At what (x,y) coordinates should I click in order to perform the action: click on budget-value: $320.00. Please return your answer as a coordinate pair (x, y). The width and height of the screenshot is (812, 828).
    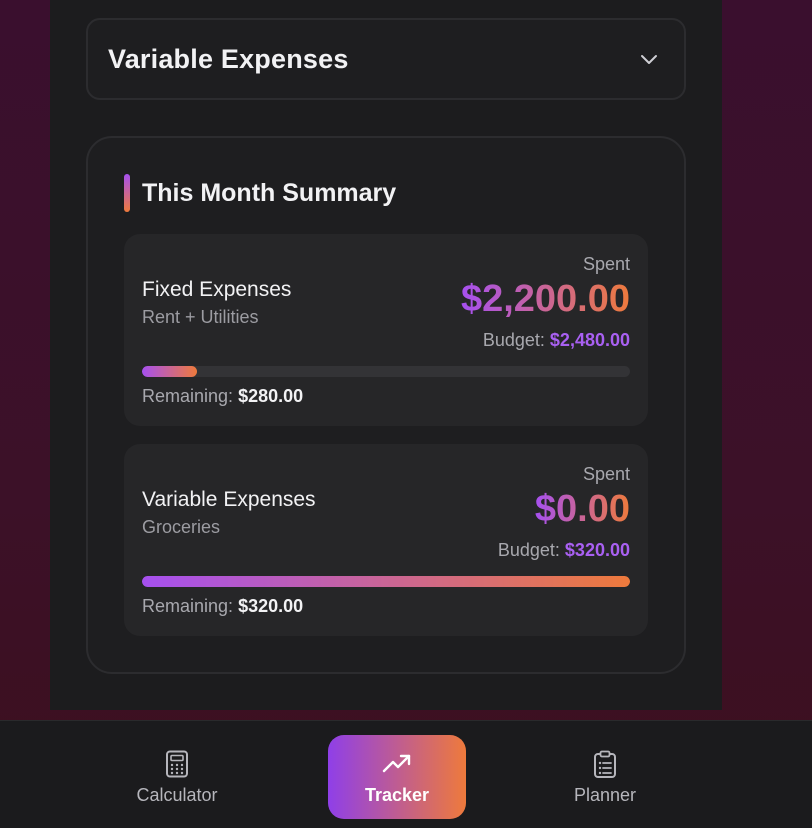
    Looking at the image, I should click on (597, 550).